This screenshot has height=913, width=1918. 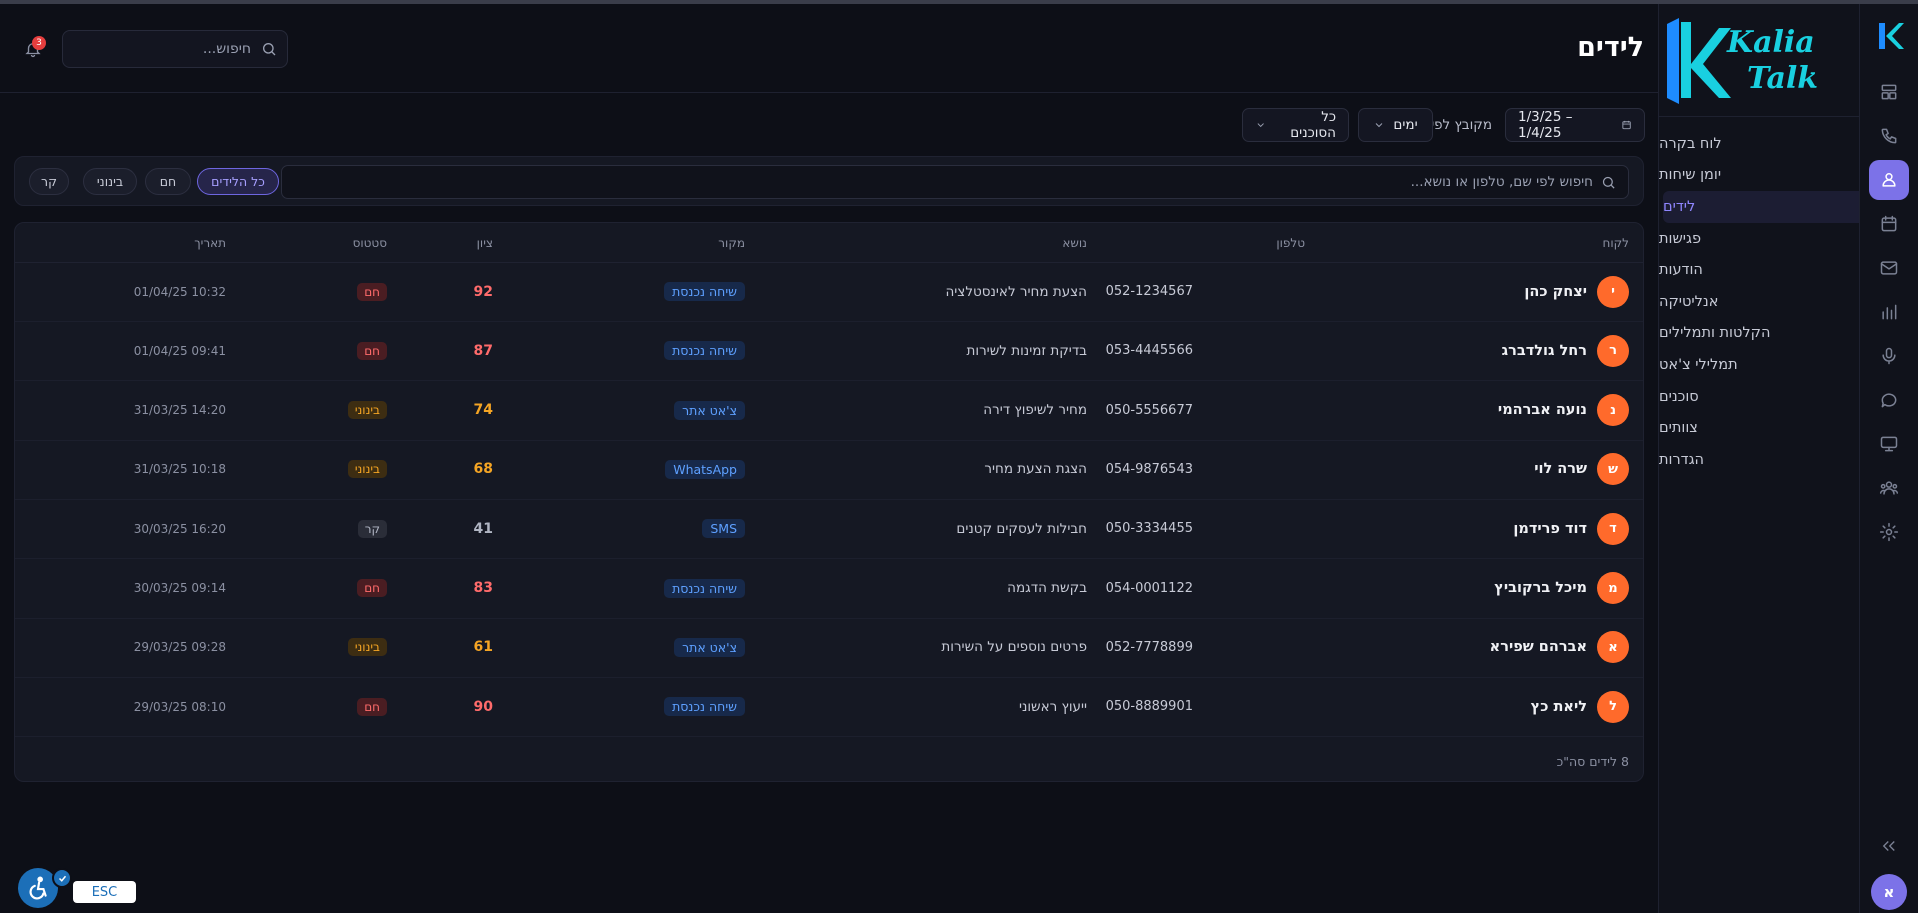 I want to click on nav-item: צוותים, so click(x=1759, y=428).